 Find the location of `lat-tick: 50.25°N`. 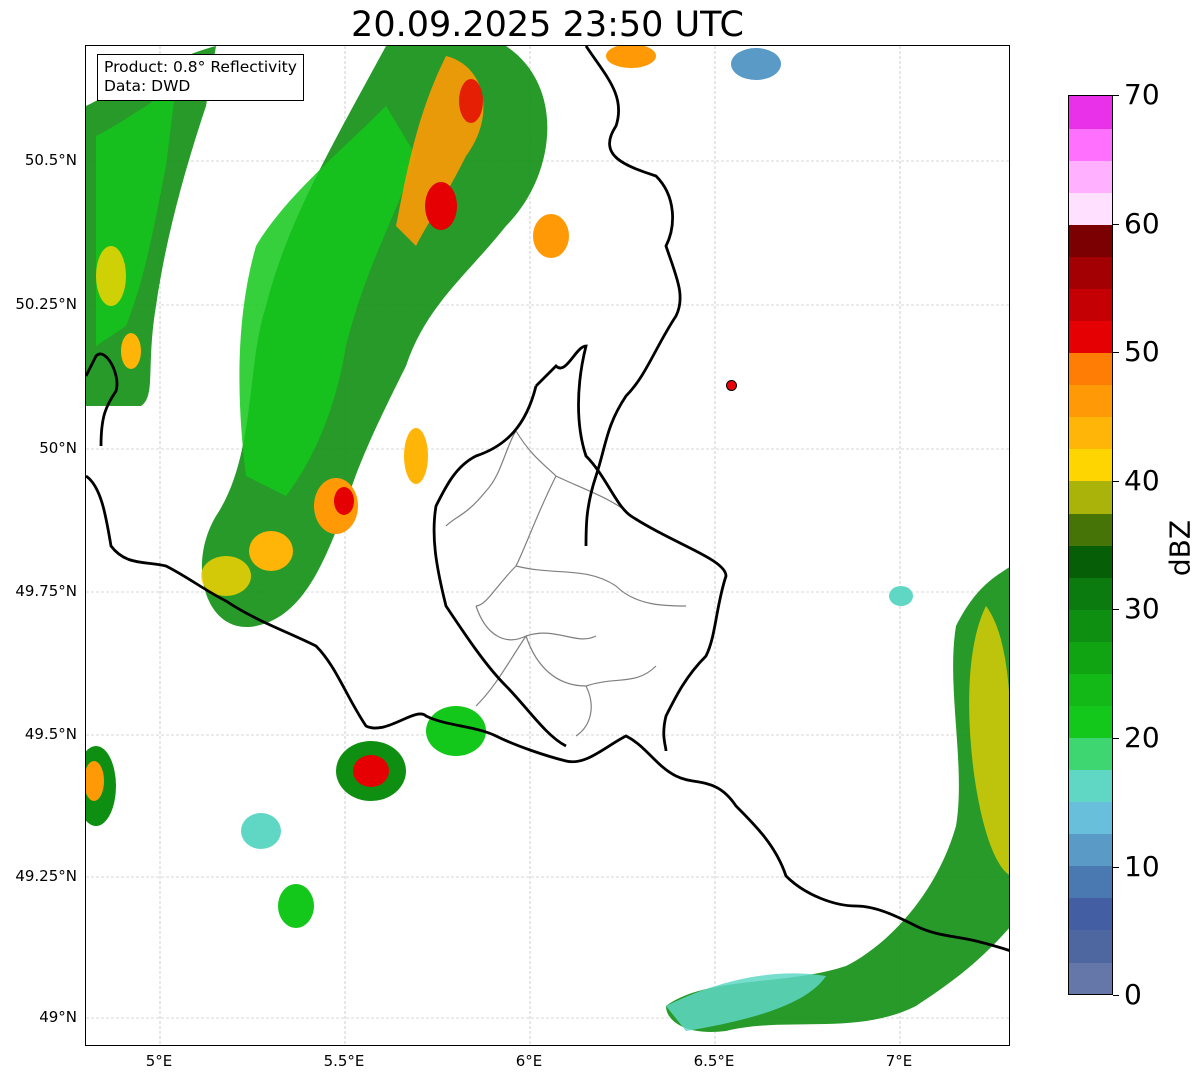

lat-tick: 50.25°N is located at coordinates (46, 304).